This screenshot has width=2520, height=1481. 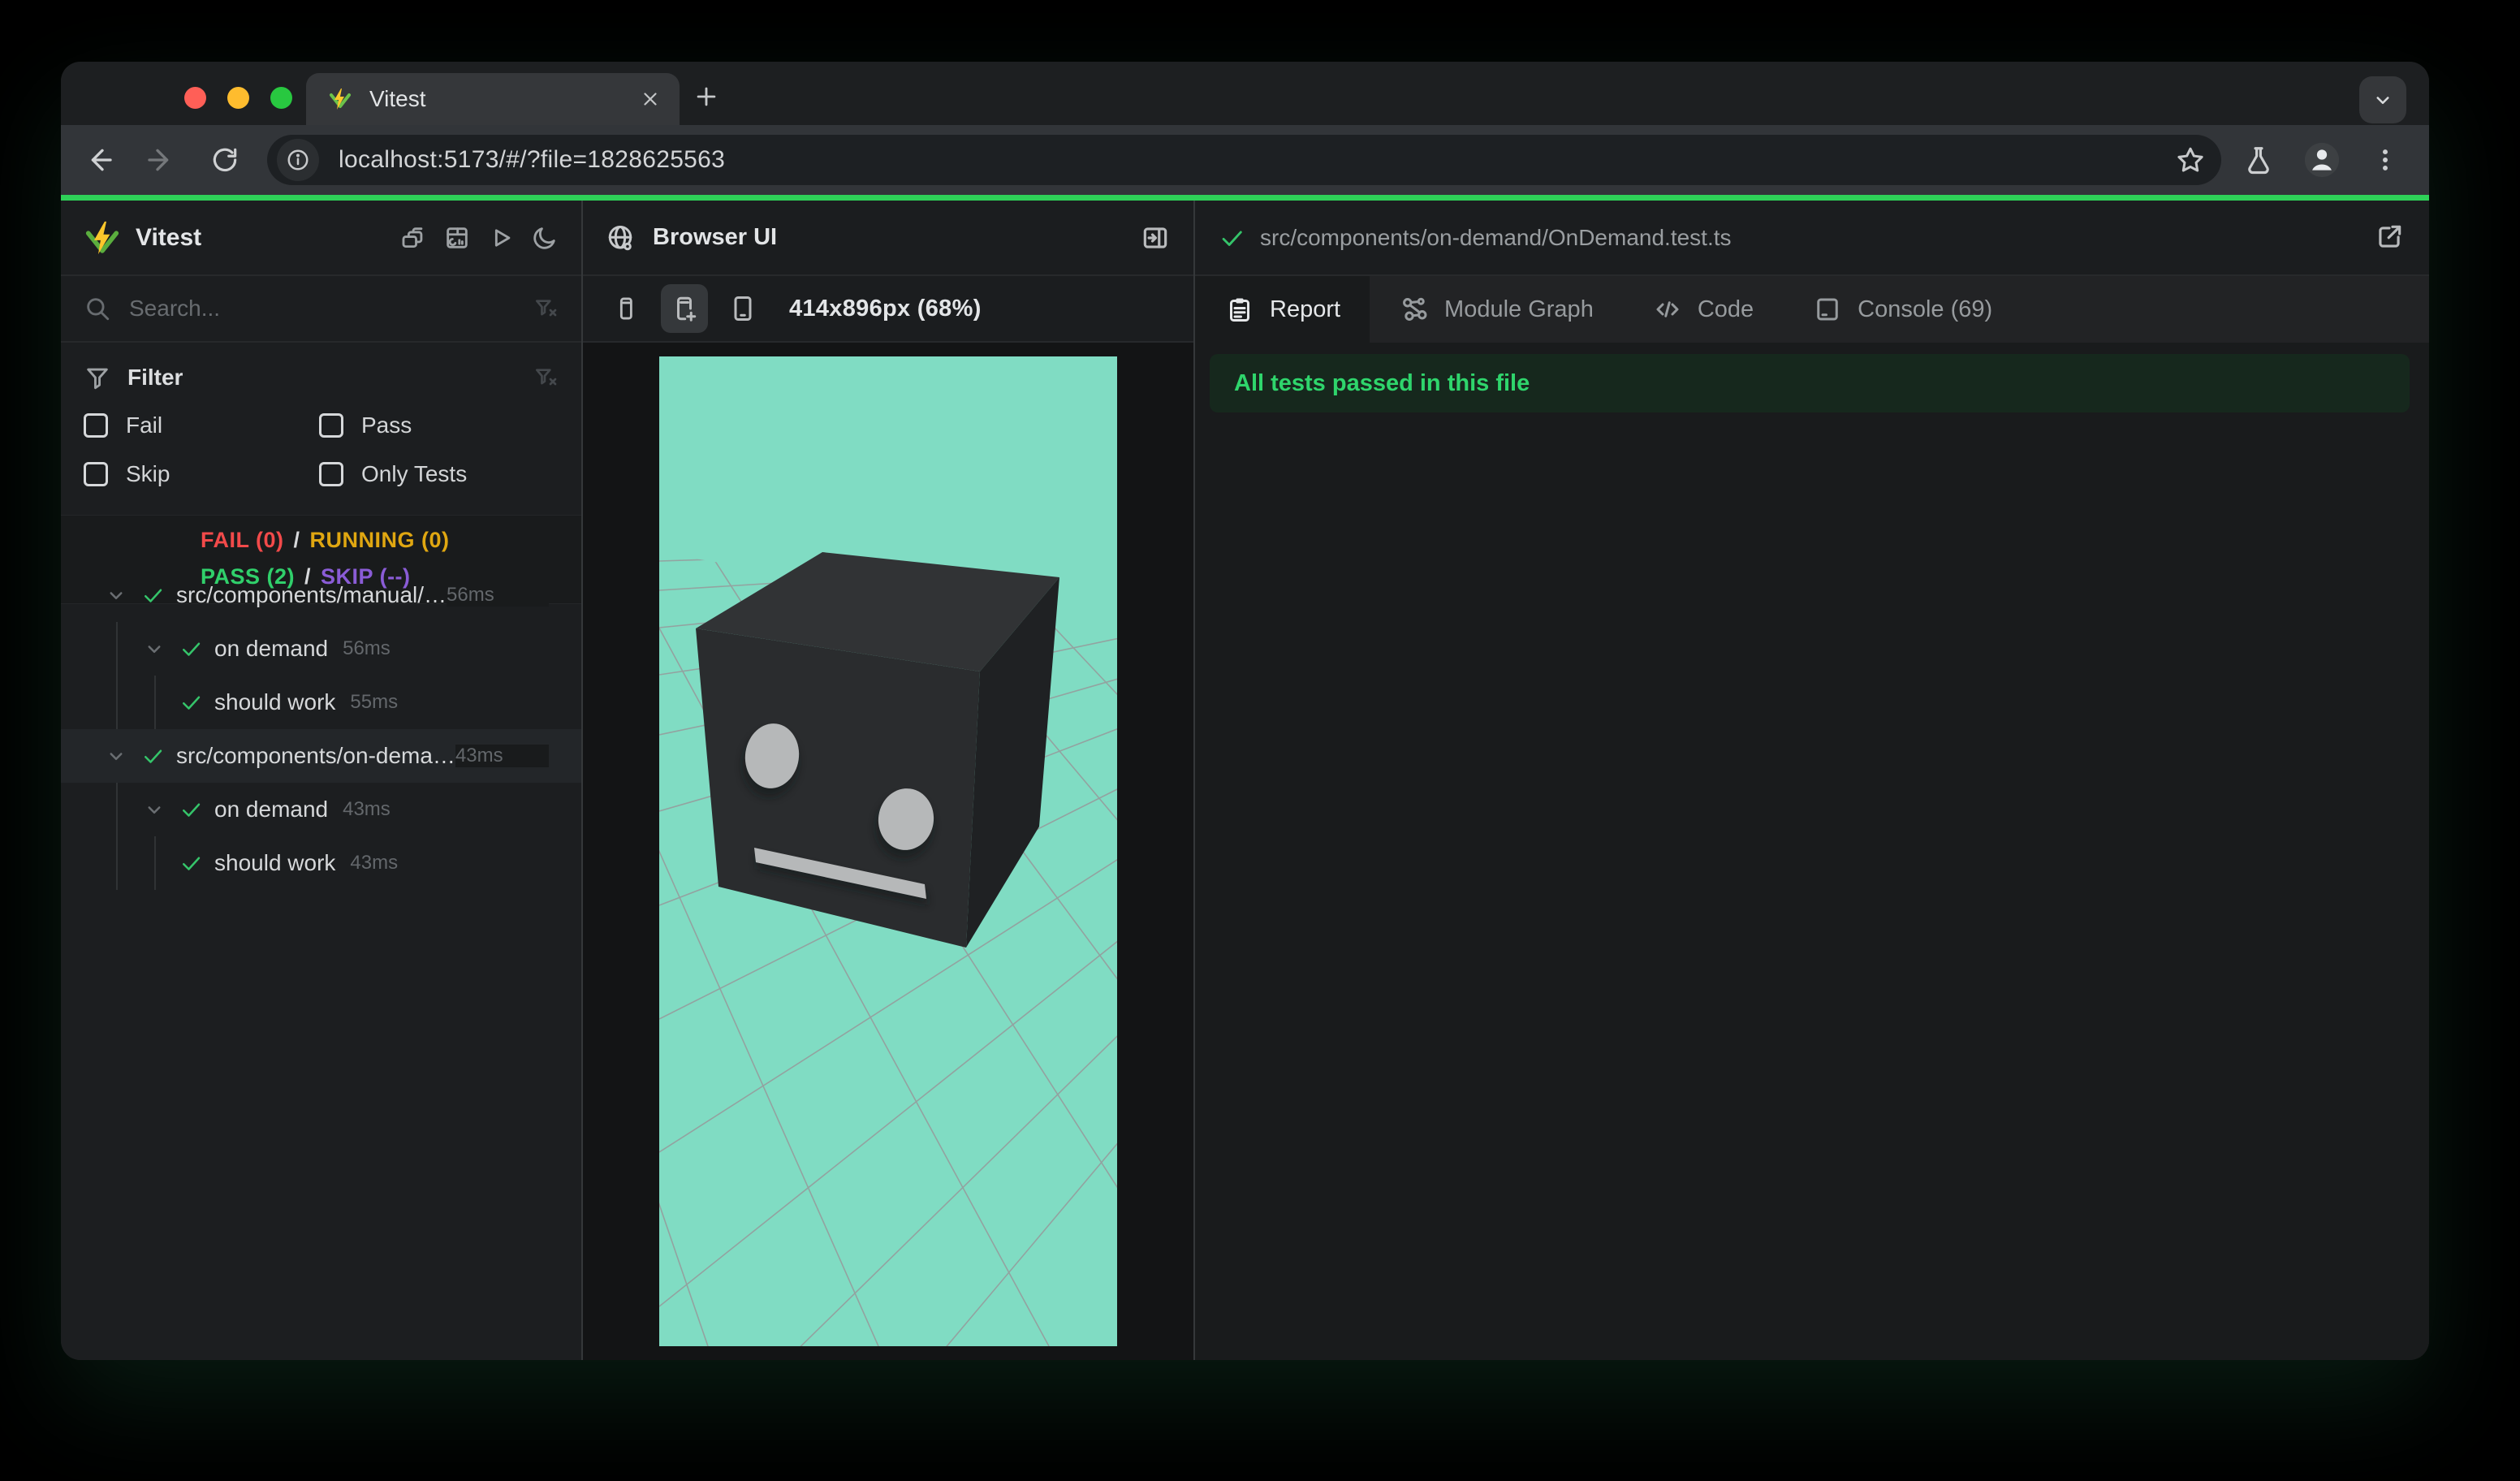 I want to click on sidebar-actions, so click(x=479, y=238).